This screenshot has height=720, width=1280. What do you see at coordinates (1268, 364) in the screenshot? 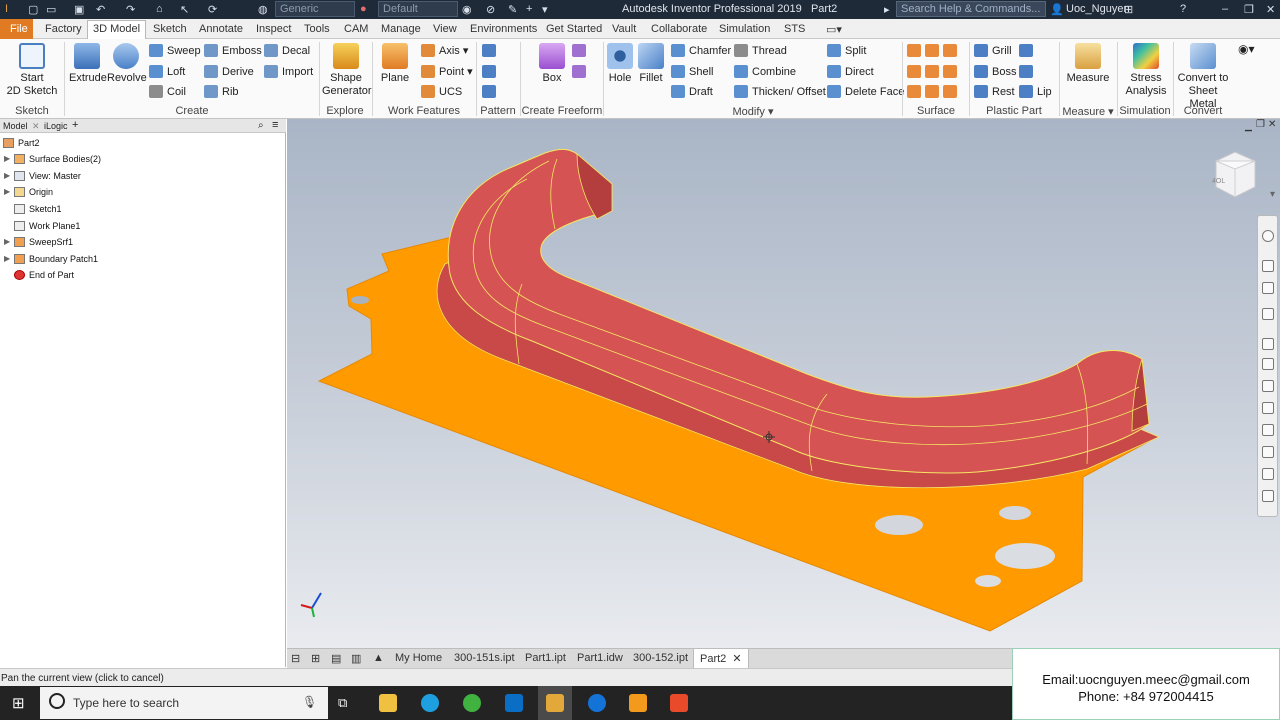
I see `zoom-window-icon` at bounding box center [1268, 364].